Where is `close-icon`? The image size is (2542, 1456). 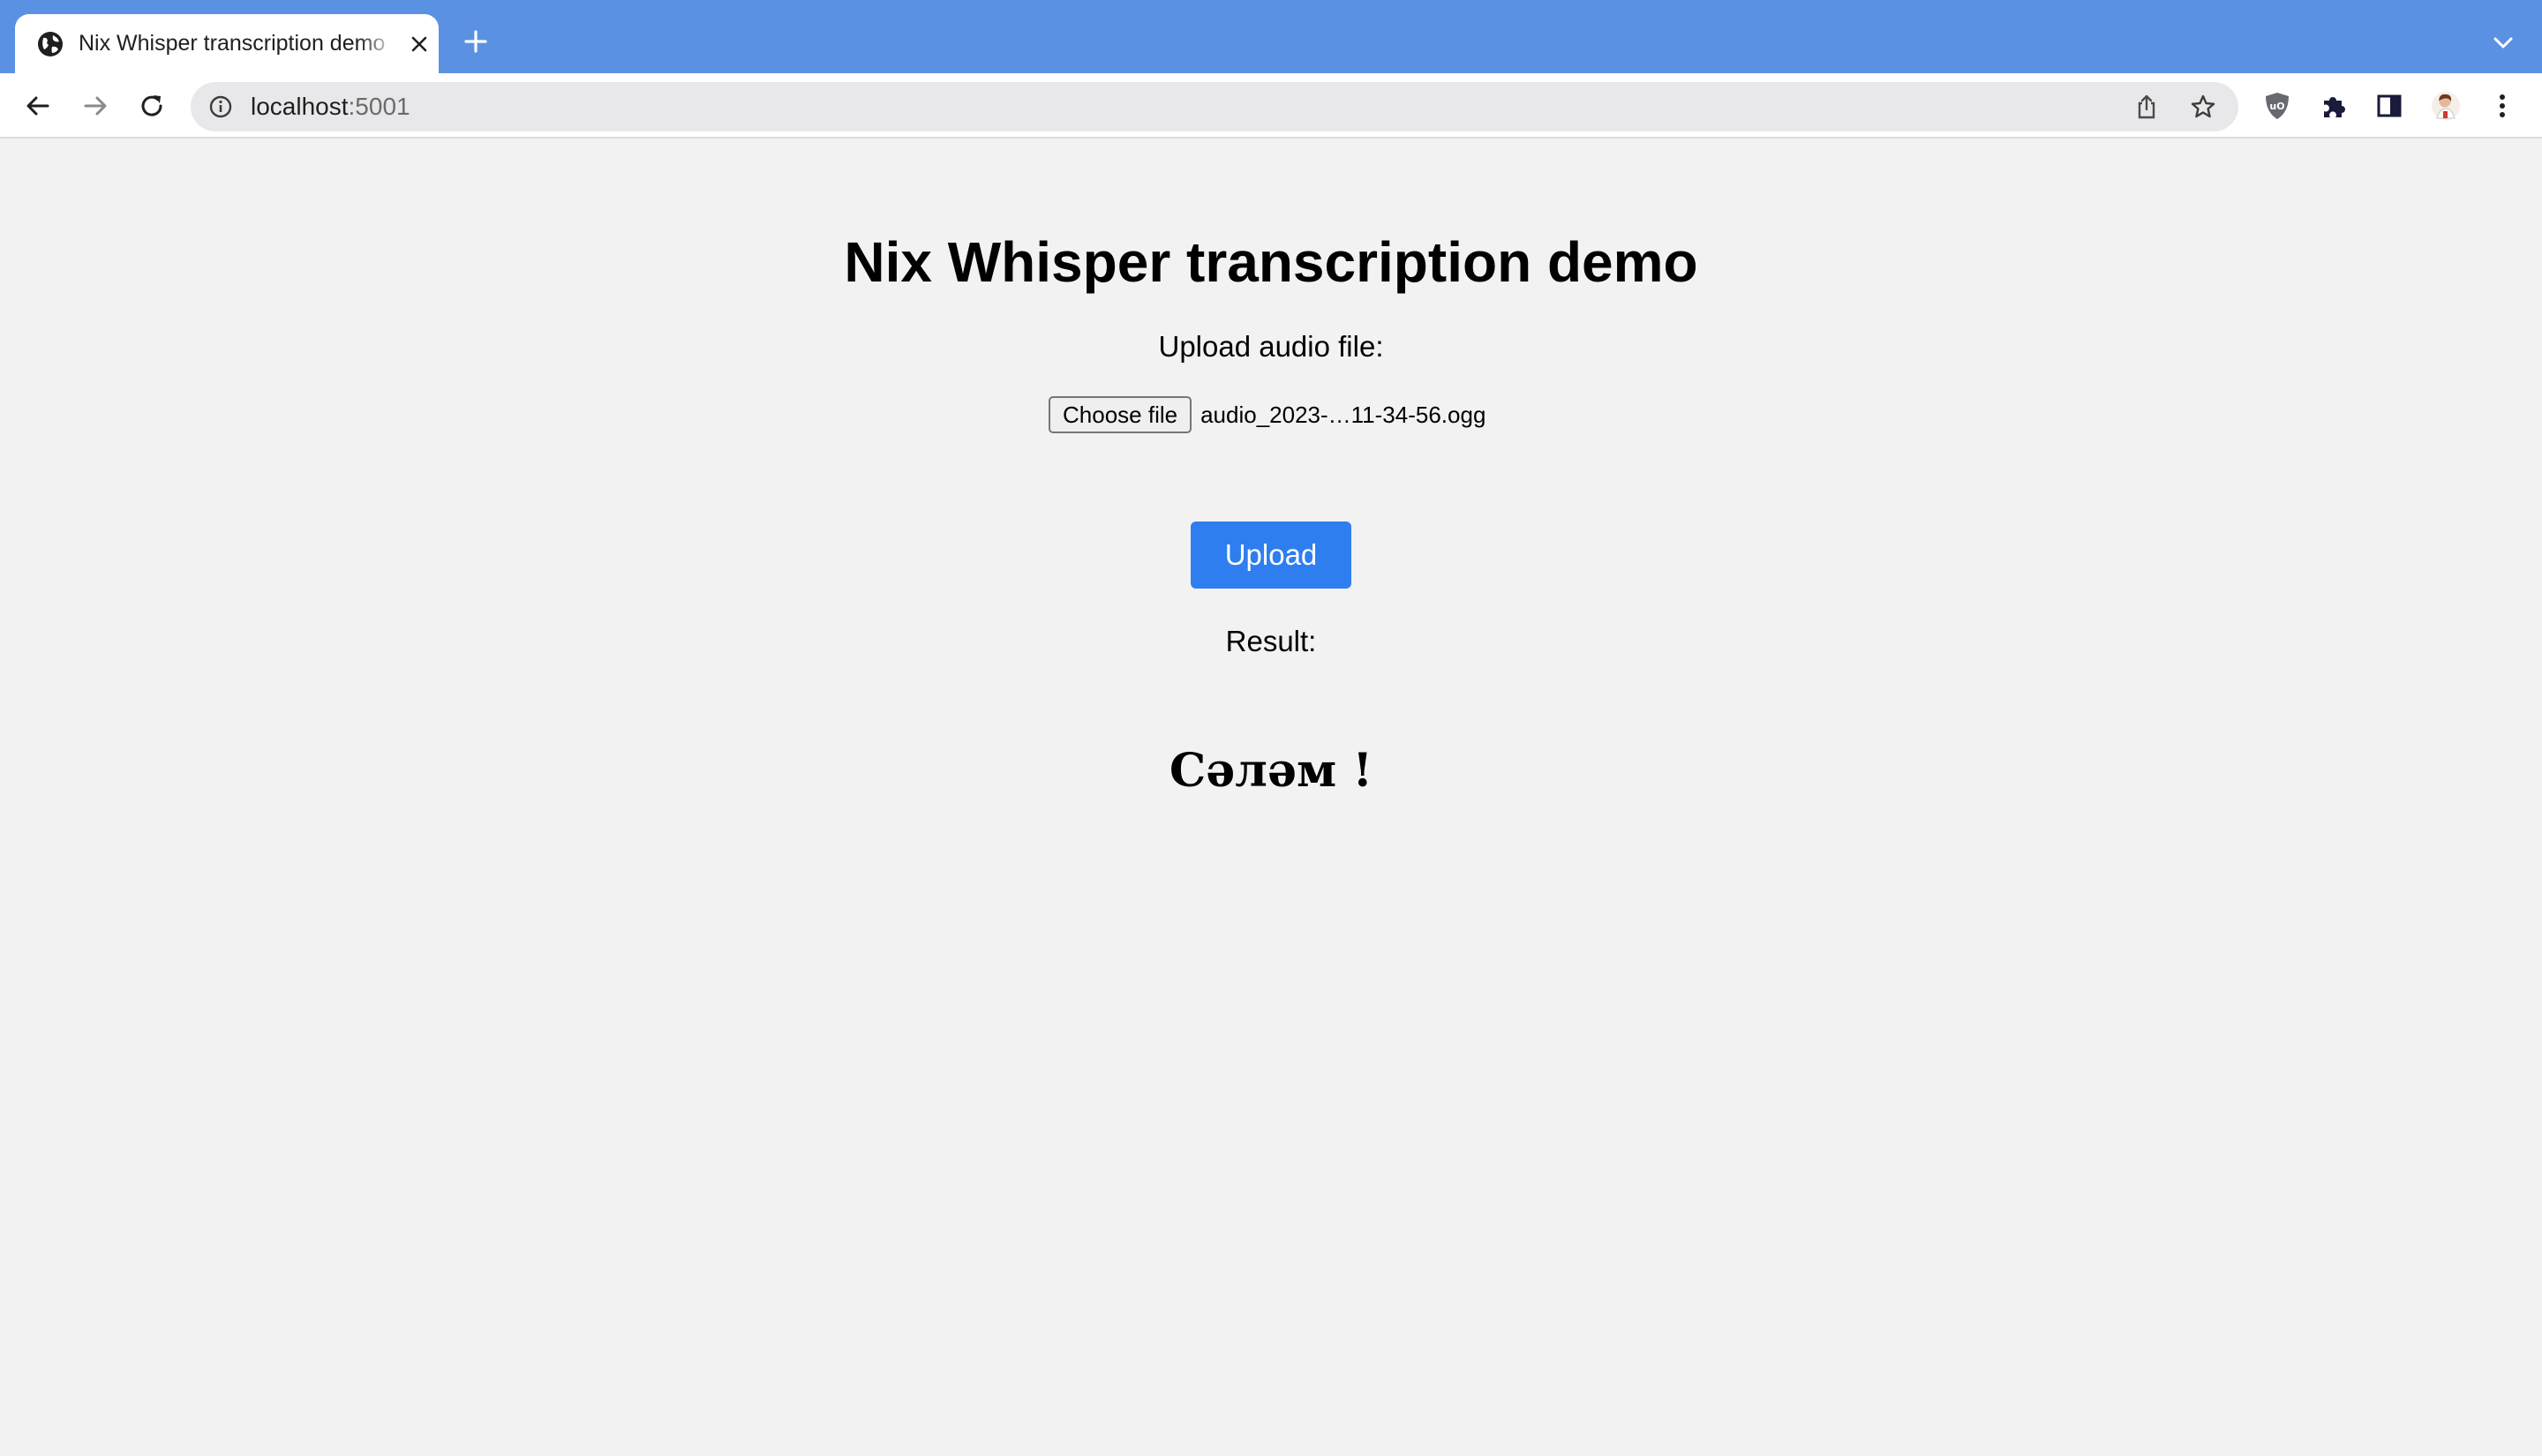
close-icon is located at coordinates (419, 44).